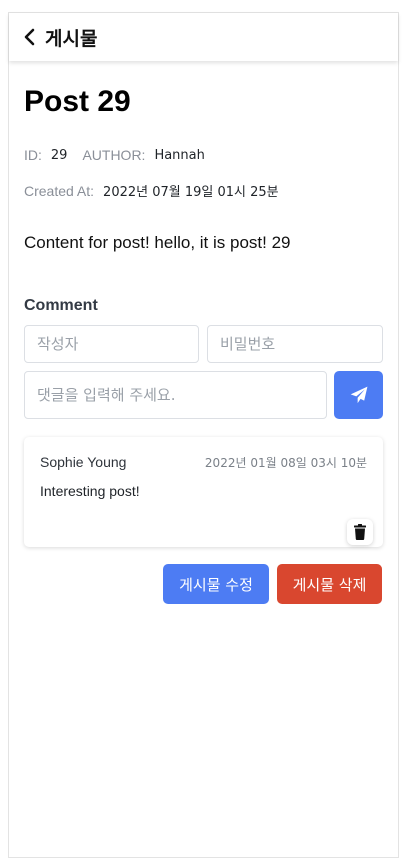  What do you see at coordinates (111, 344) in the screenshot?
I see `comment-author-input` at bounding box center [111, 344].